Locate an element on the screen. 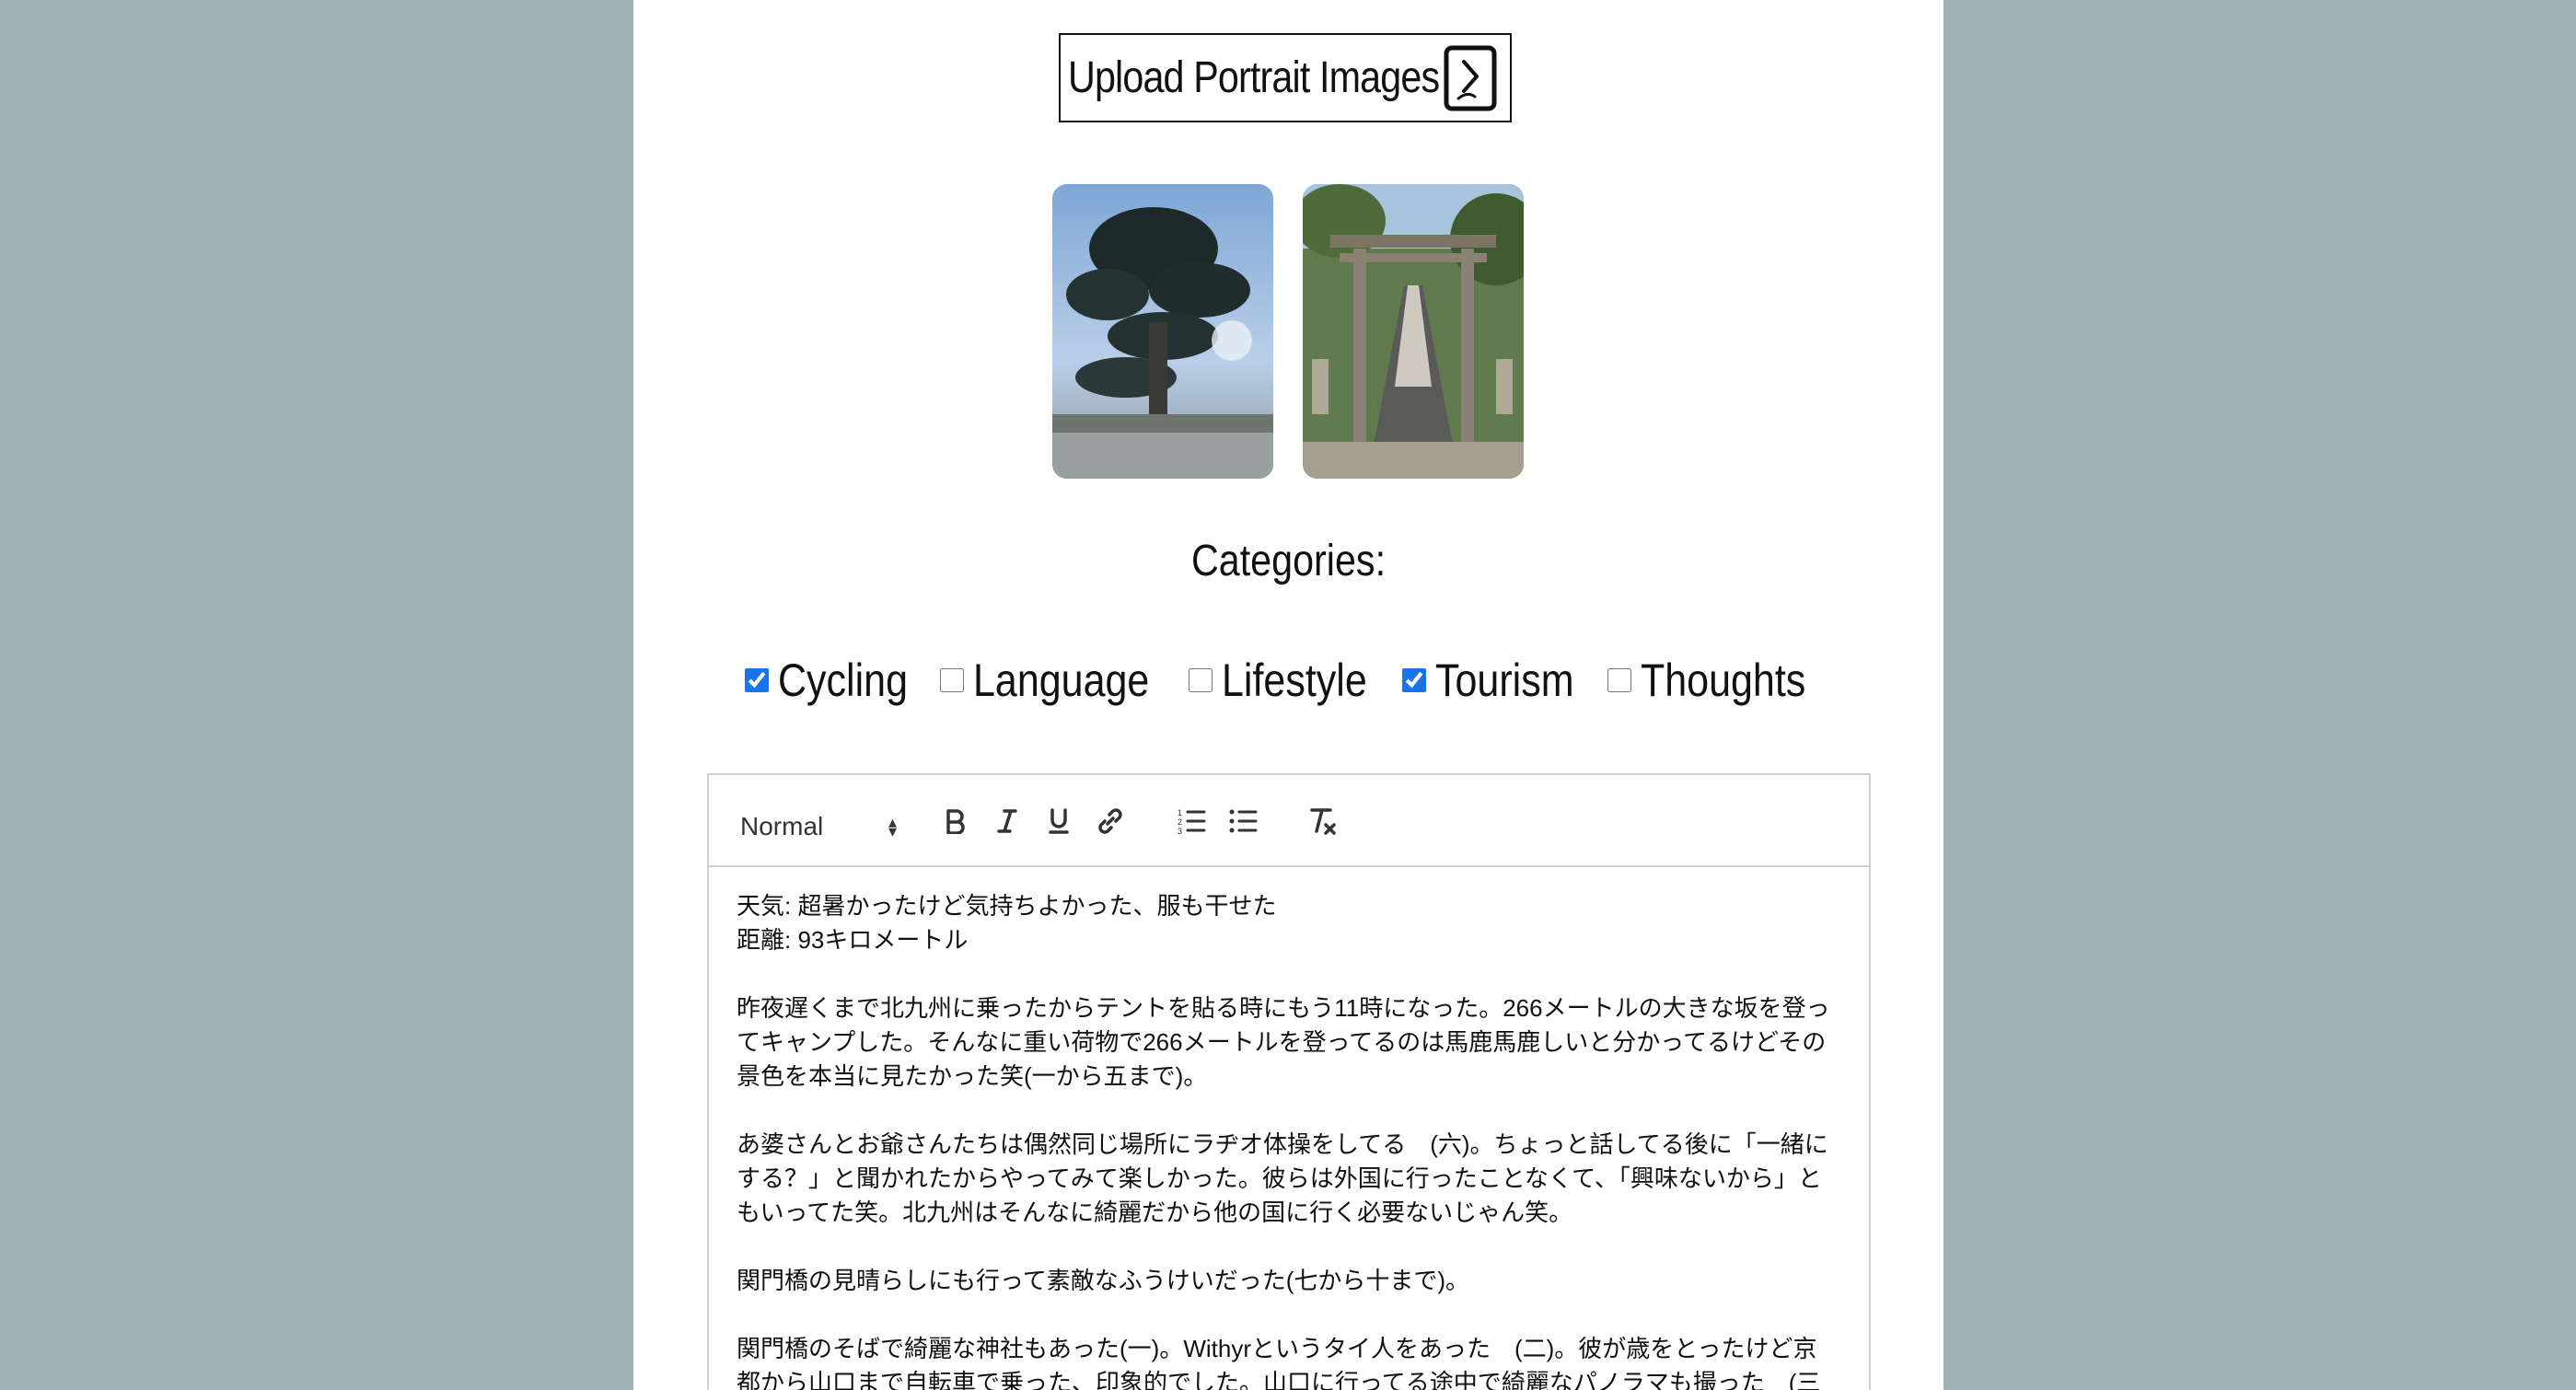  text-line: もいってた笑。北九州はそんなに綺麗だから他の国に行く必要ないじゃん笑。 is located at coordinates (1155, 1212).